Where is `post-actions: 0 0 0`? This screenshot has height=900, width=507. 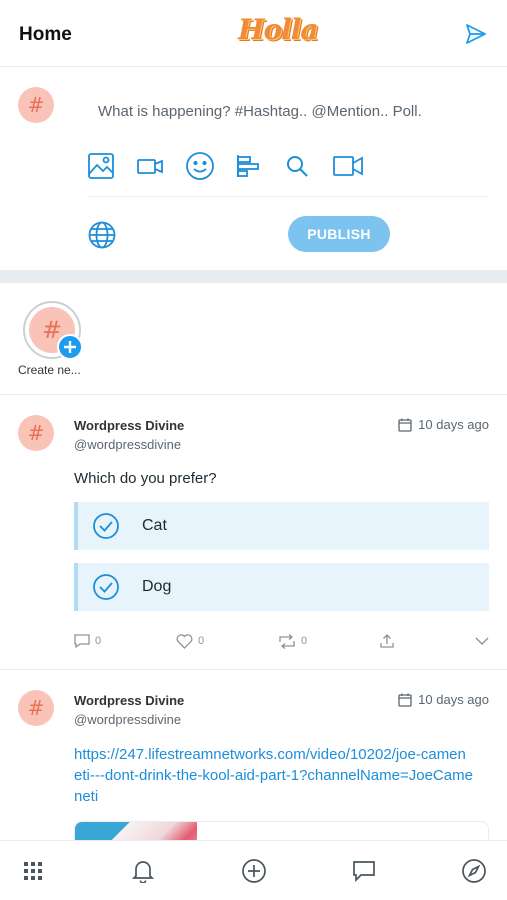
post-actions: 0 0 0 is located at coordinates (281, 641).